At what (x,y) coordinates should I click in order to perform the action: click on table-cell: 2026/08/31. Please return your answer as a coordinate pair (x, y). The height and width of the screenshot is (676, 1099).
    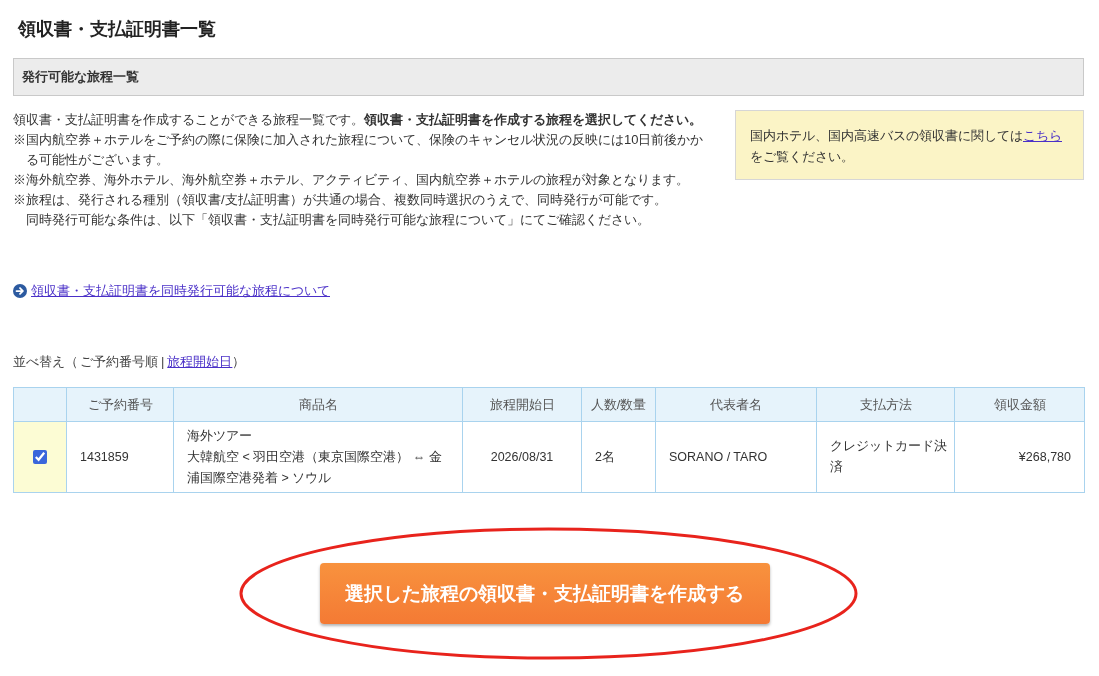
    Looking at the image, I should click on (522, 457).